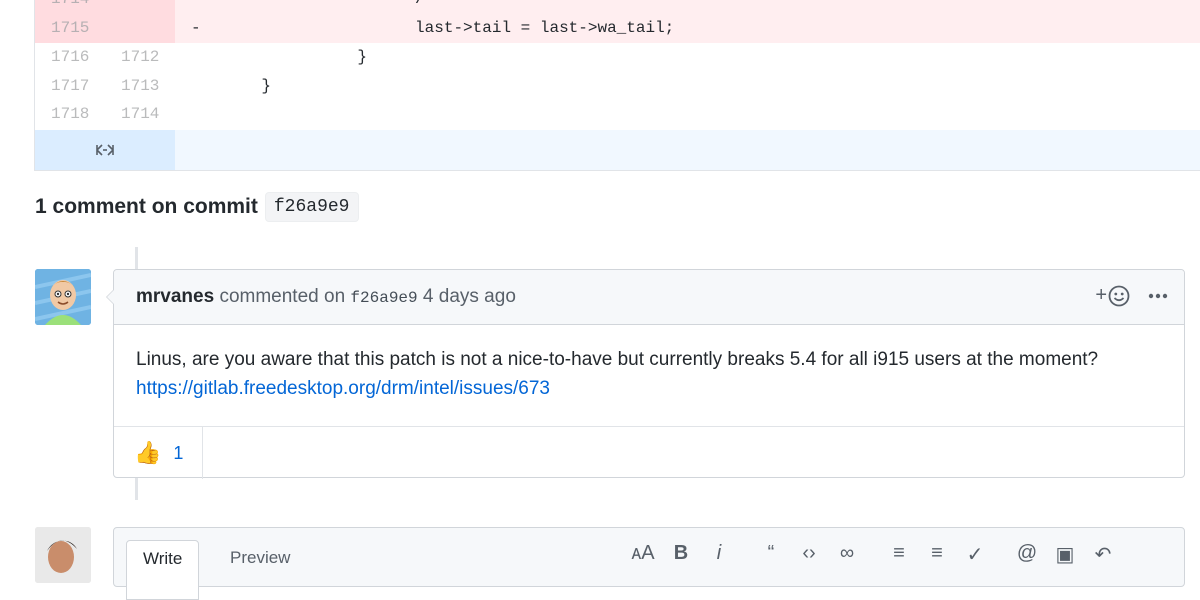 This screenshot has height=600, width=1200. Describe the element at coordinates (148, 452) in the screenshot. I see `thumbs-up-icon: 👍` at that location.